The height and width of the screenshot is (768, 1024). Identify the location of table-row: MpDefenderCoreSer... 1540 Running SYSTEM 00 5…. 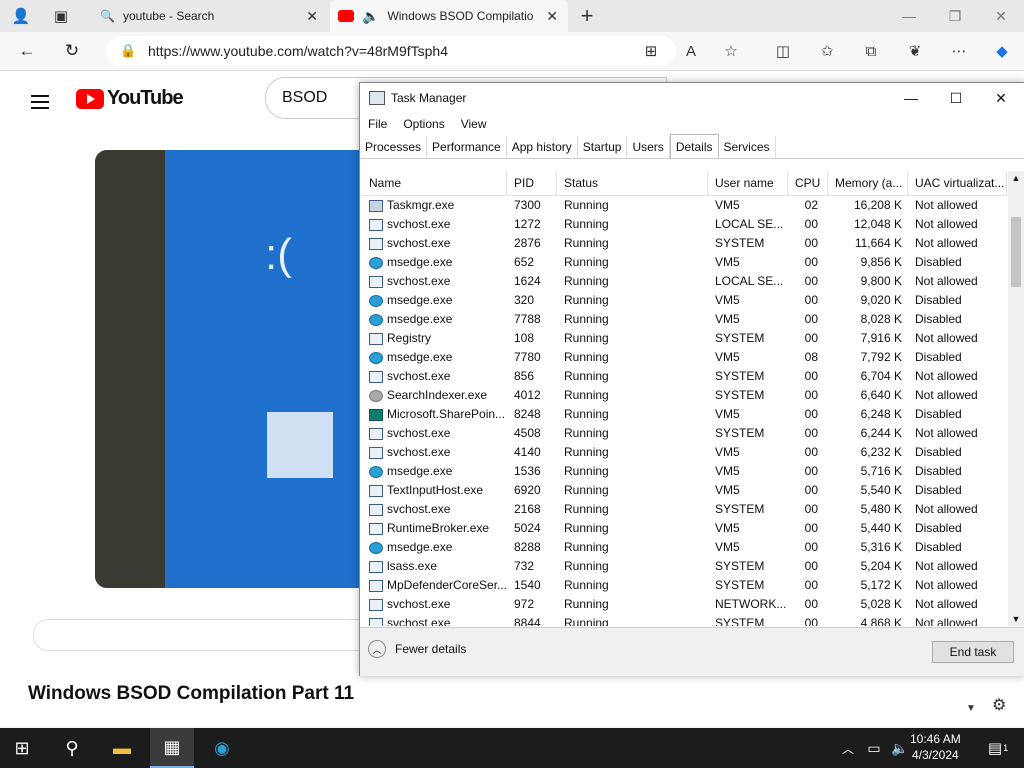
(684, 585).